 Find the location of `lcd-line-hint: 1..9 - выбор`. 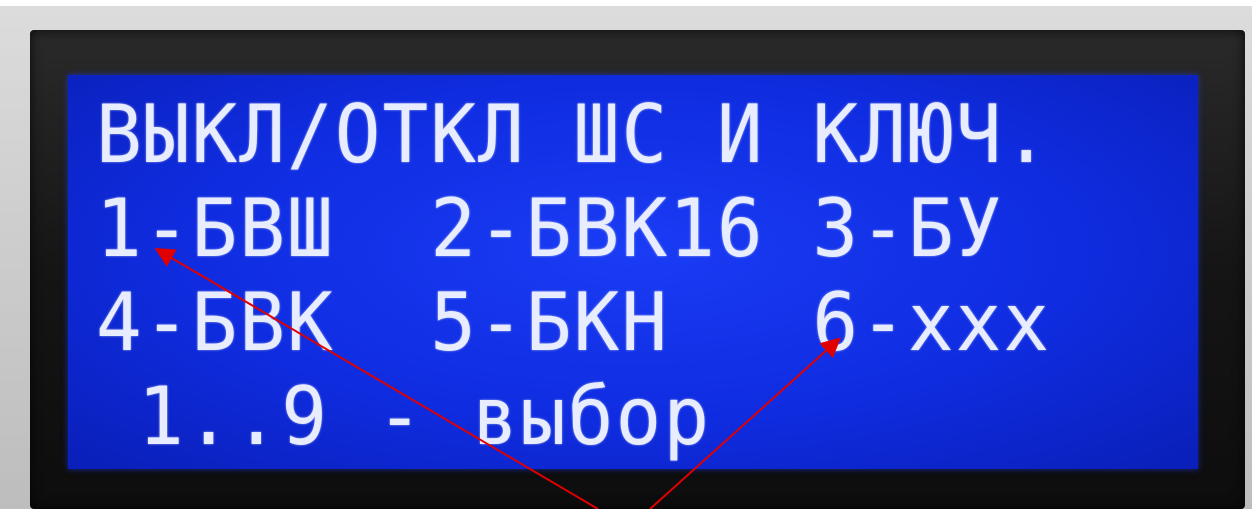

lcd-line-hint: 1..9 - выбор is located at coordinates (425, 416).